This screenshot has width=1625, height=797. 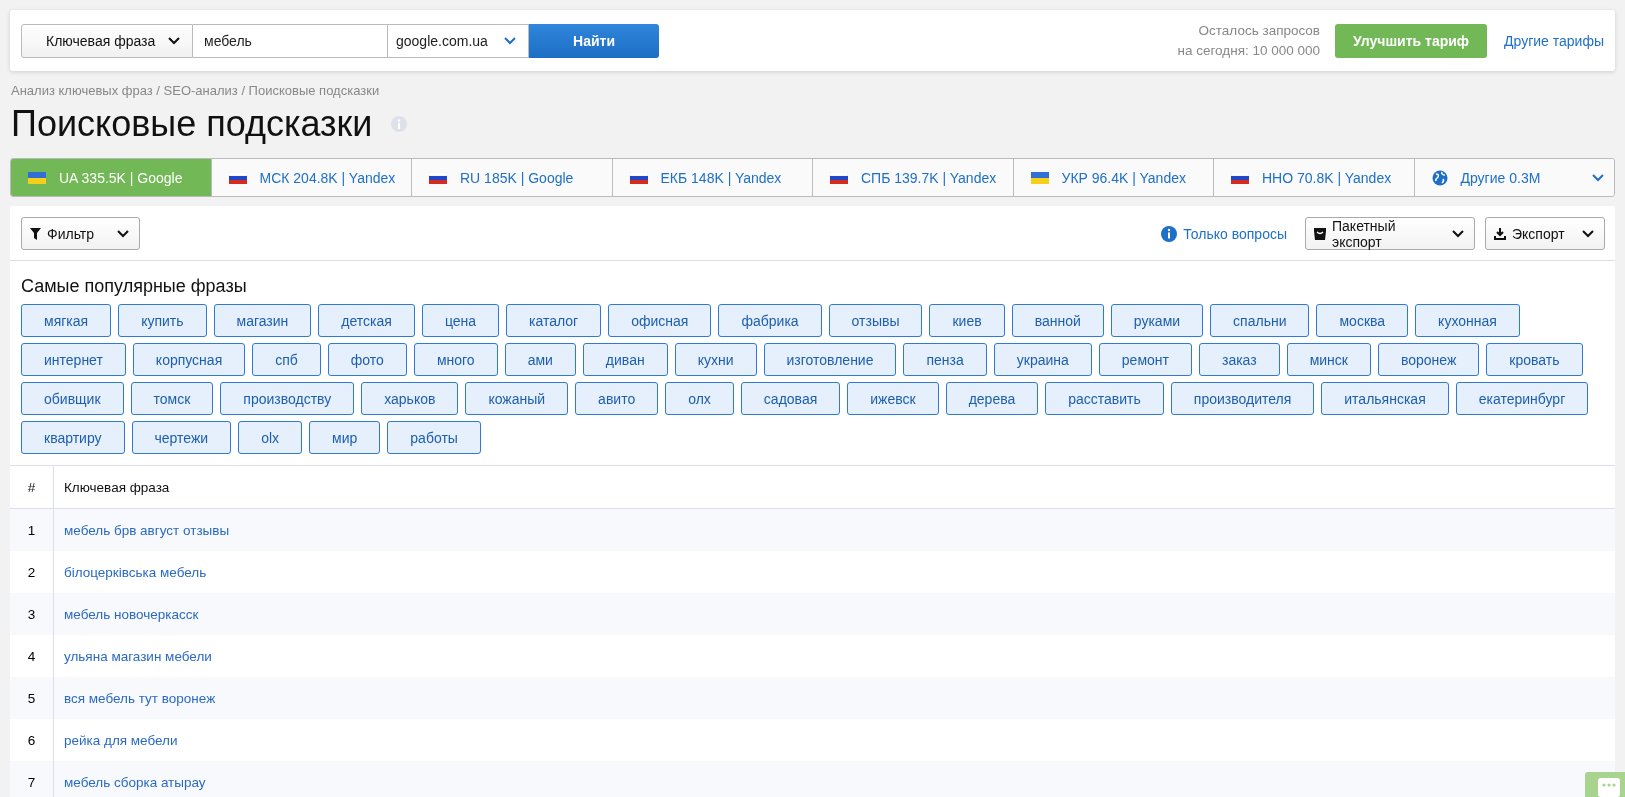 I want to click on keyword-link: білоцерківська мебель, so click(x=135, y=572).